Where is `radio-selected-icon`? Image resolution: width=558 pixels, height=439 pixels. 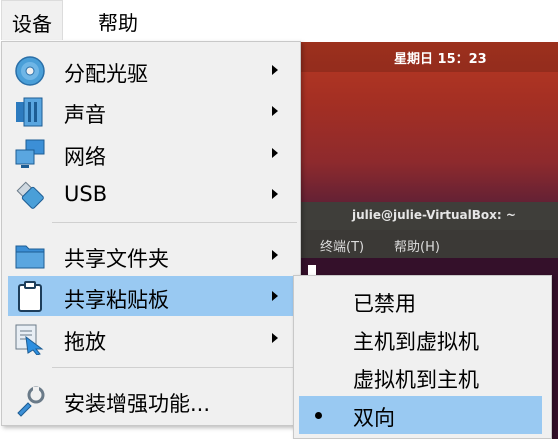 radio-selected-icon is located at coordinates (318, 415).